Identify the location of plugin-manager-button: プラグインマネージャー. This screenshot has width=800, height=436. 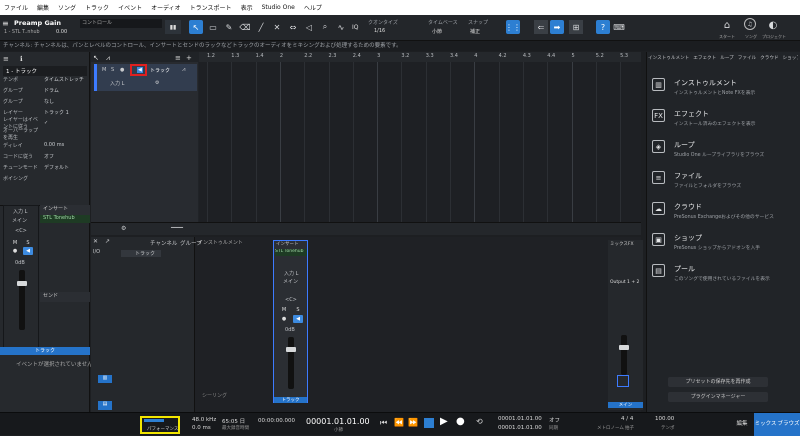
(718, 397).